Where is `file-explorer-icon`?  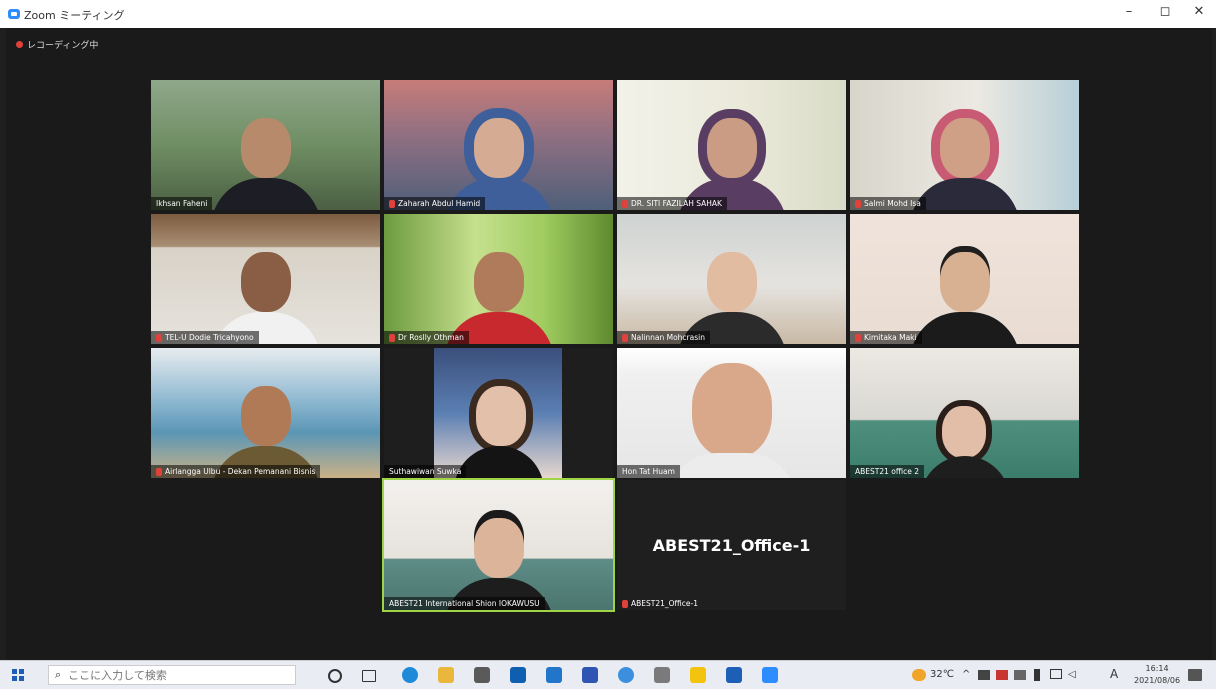 file-explorer-icon is located at coordinates (446, 675).